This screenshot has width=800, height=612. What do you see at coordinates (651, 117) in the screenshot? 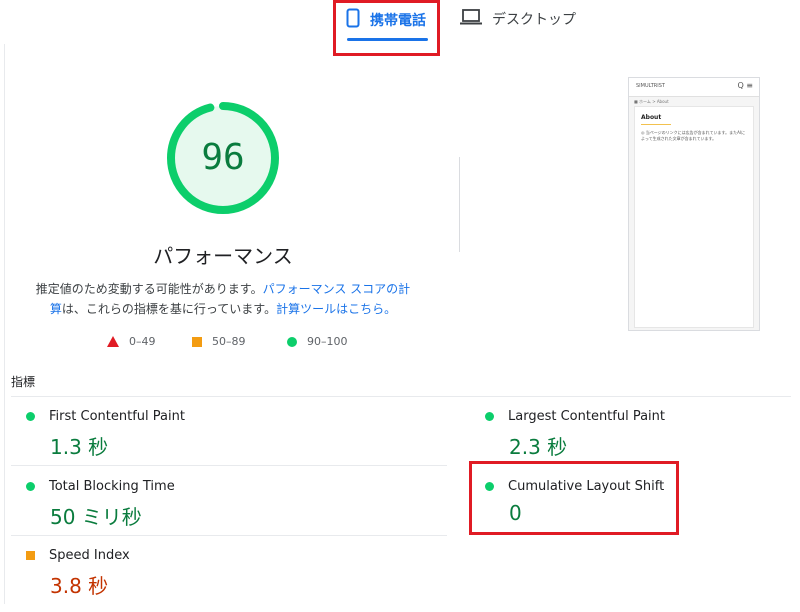
I see `thumb-card-title: About` at bounding box center [651, 117].